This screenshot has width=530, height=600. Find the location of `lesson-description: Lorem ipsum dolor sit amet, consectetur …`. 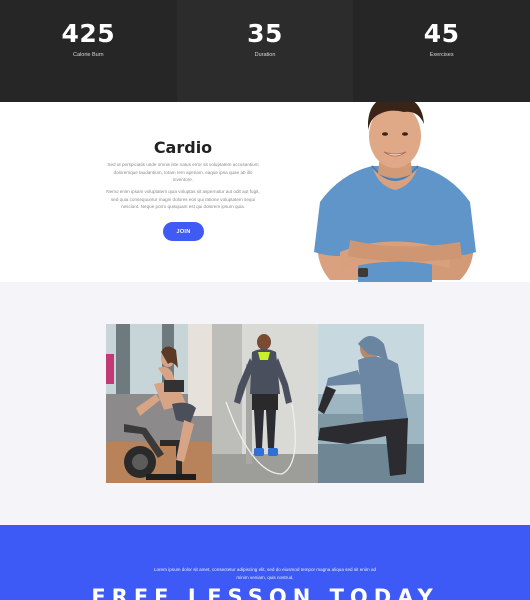

lesson-description: Lorem ipsum dolor sit amet, consectetur … is located at coordinates (265, 573).